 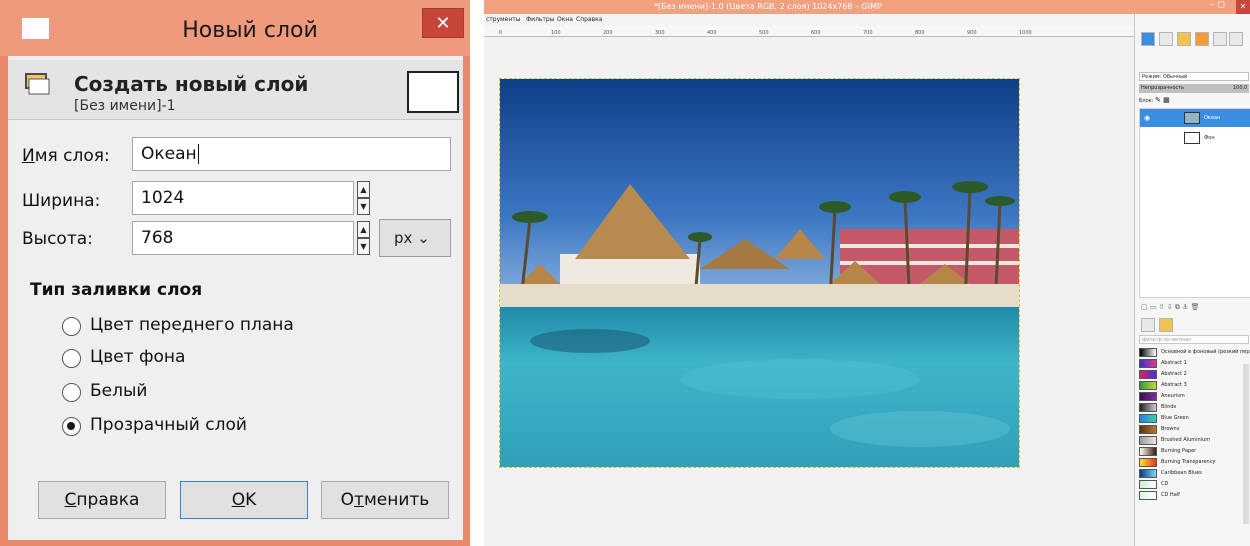 What do you see at coordinates (363, 229) in the screenshot?
I see `height-increment-icon: ▲` at bounding box center [363, 229].